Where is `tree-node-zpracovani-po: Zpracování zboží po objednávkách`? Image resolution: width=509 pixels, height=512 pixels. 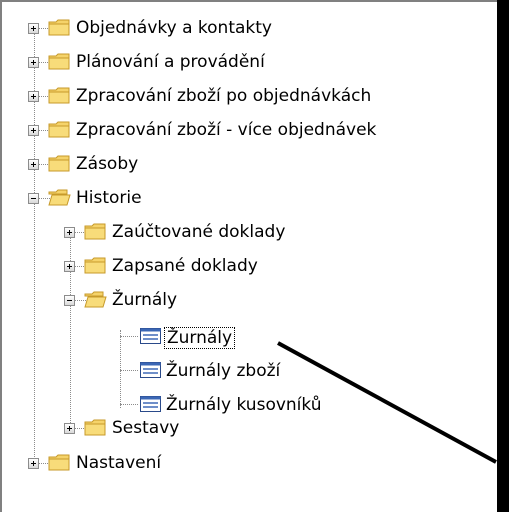 tree-node-zpracovani-po: Zpracování zboží po objednávkách is located at coordinates (249, 100).